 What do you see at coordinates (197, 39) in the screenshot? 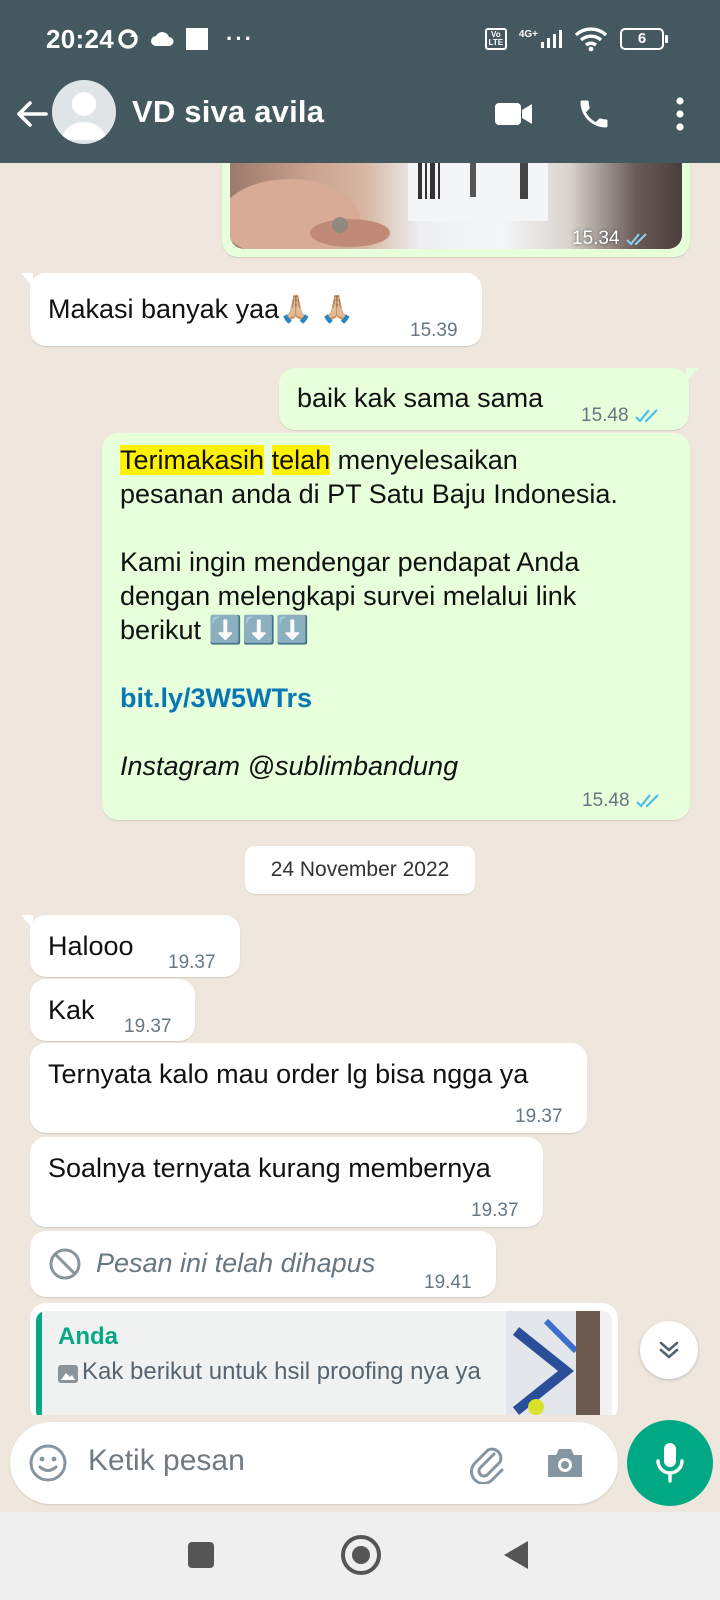
I see `notification-square-icon` at bounding box center [197, 39].